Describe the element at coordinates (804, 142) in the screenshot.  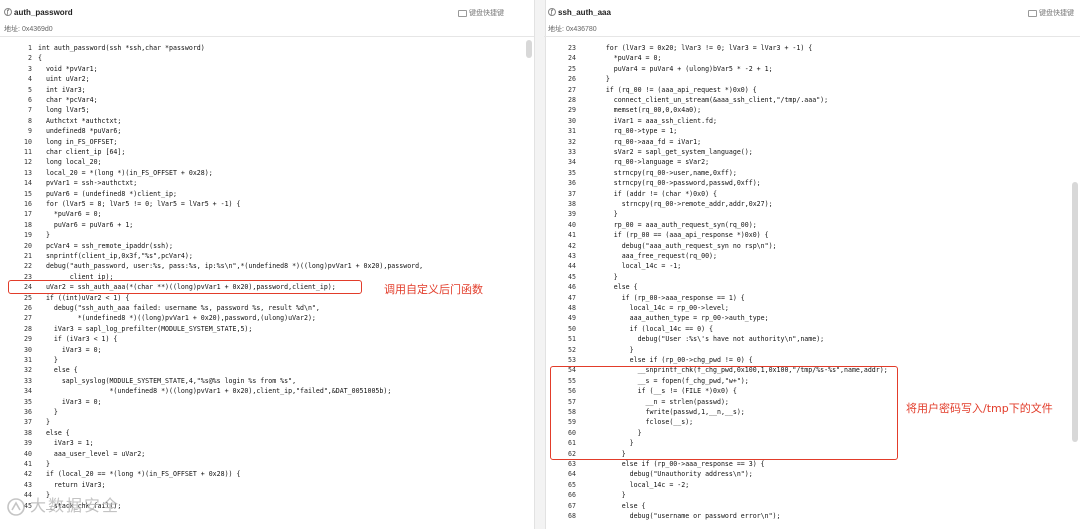
I see `code-line: 32 rq_00->aaa_fd = iVar1;` at that location.